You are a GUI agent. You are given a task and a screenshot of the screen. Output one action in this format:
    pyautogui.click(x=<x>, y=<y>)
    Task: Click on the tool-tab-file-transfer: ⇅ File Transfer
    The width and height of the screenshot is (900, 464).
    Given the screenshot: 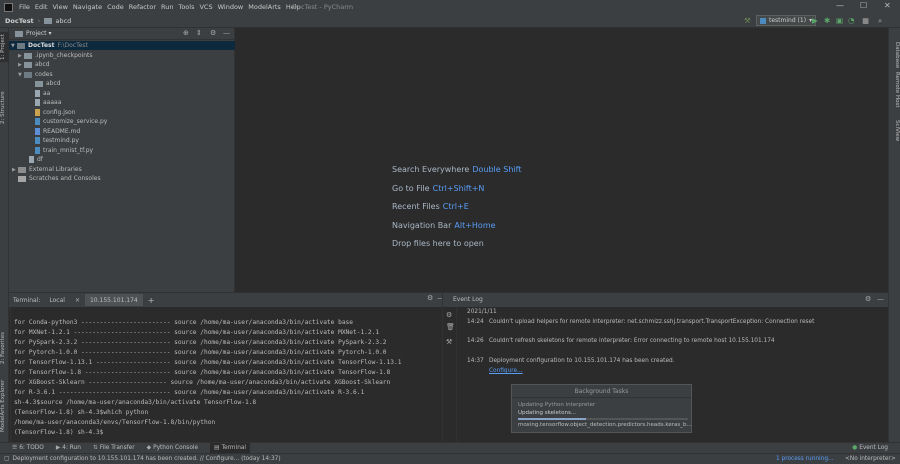 What is the action you would take?
    pyautogui.click(x=114, y=448)
    